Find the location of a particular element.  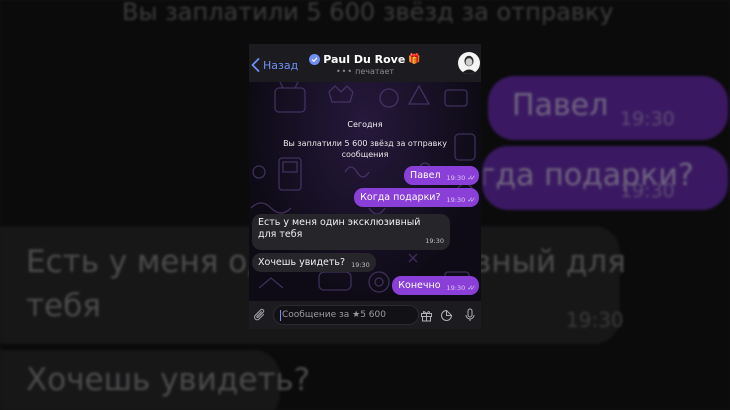

chat-title: Paul Du Rove 🎁 is located at coordinates (365, 59).